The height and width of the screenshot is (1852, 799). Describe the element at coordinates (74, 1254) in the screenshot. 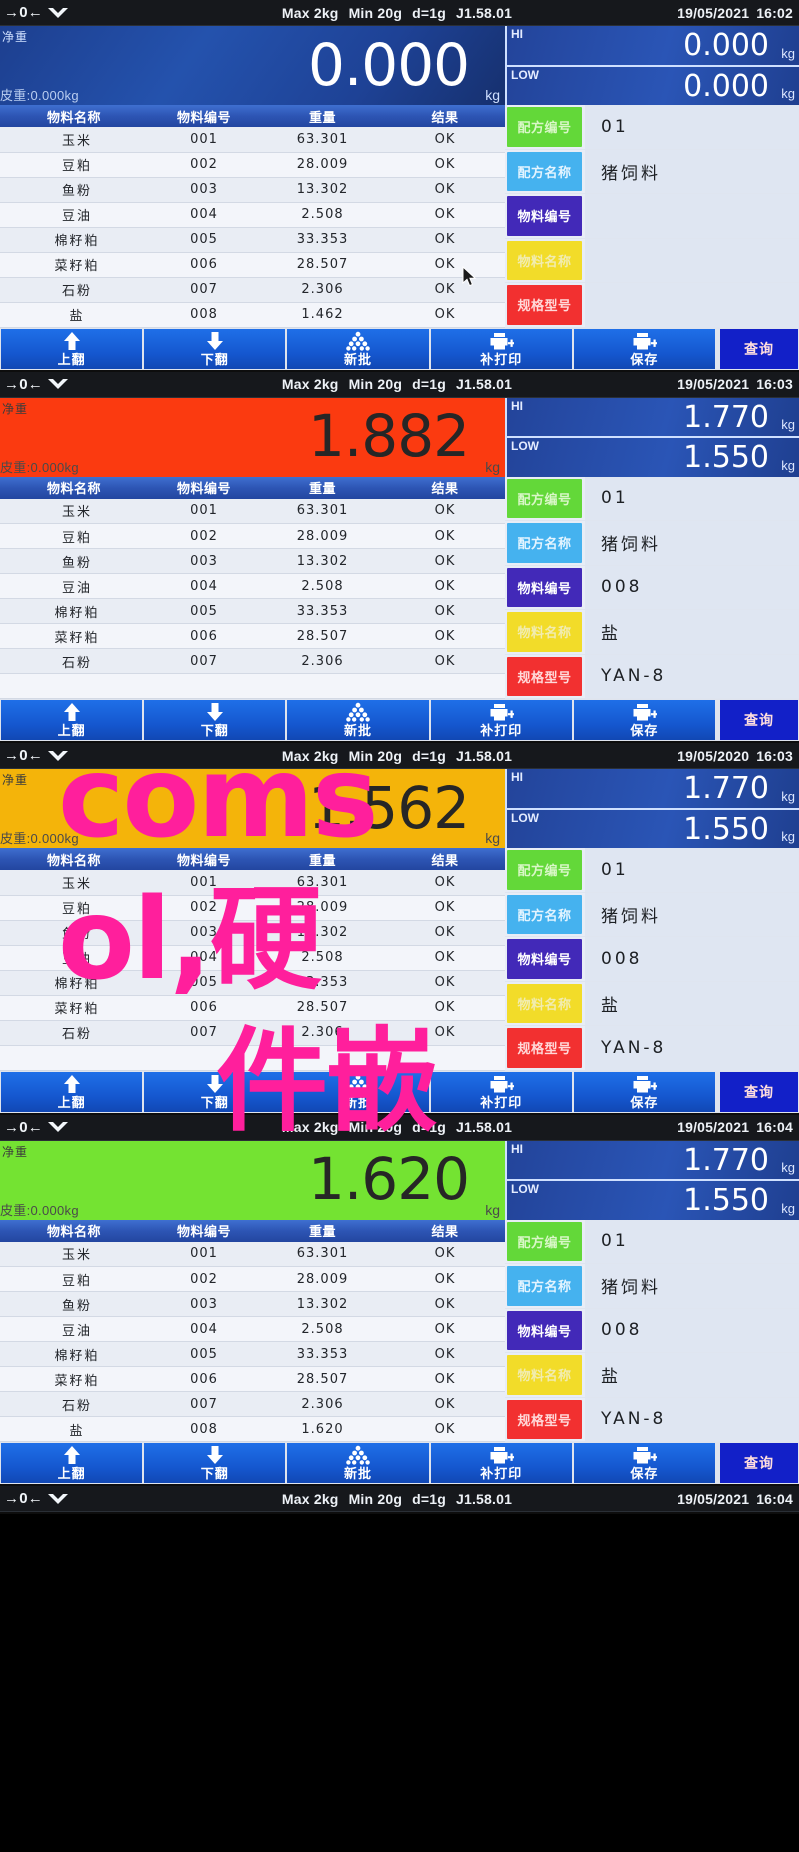

I see `cell-material-name: 玉米` at that location.